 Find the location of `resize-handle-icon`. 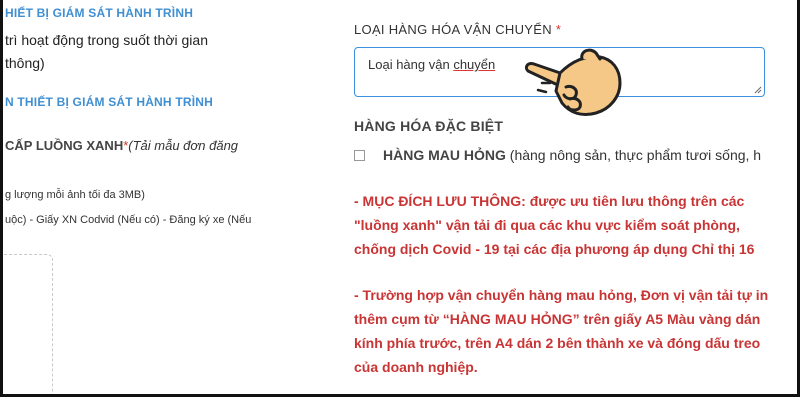

resize-handle-icon is located at coordinates (758, 90).